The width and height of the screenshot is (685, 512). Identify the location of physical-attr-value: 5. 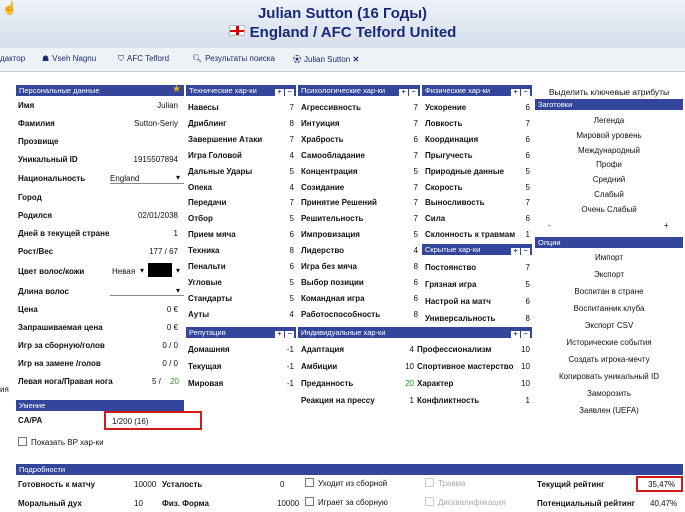
(523, 171).